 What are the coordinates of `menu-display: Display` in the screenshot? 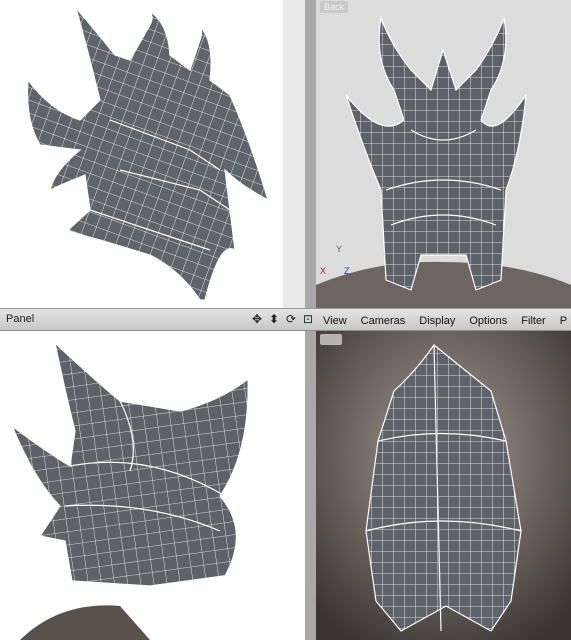 It's located at (437, 321).